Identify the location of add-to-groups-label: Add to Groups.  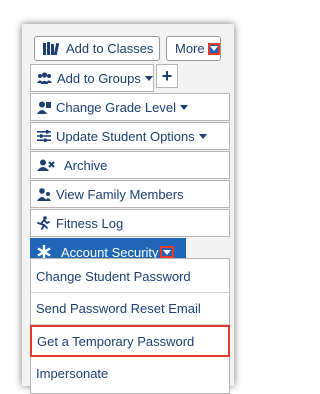
(99, 78).